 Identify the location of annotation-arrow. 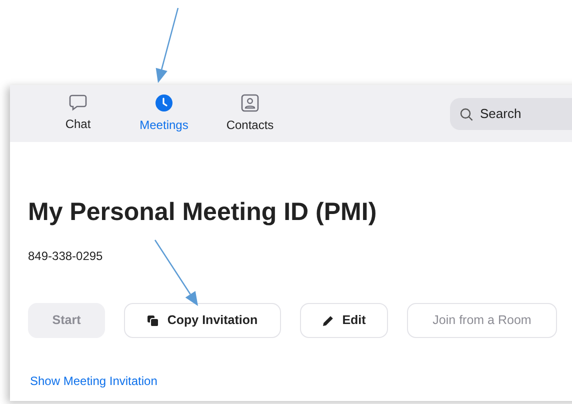
(176, 273).